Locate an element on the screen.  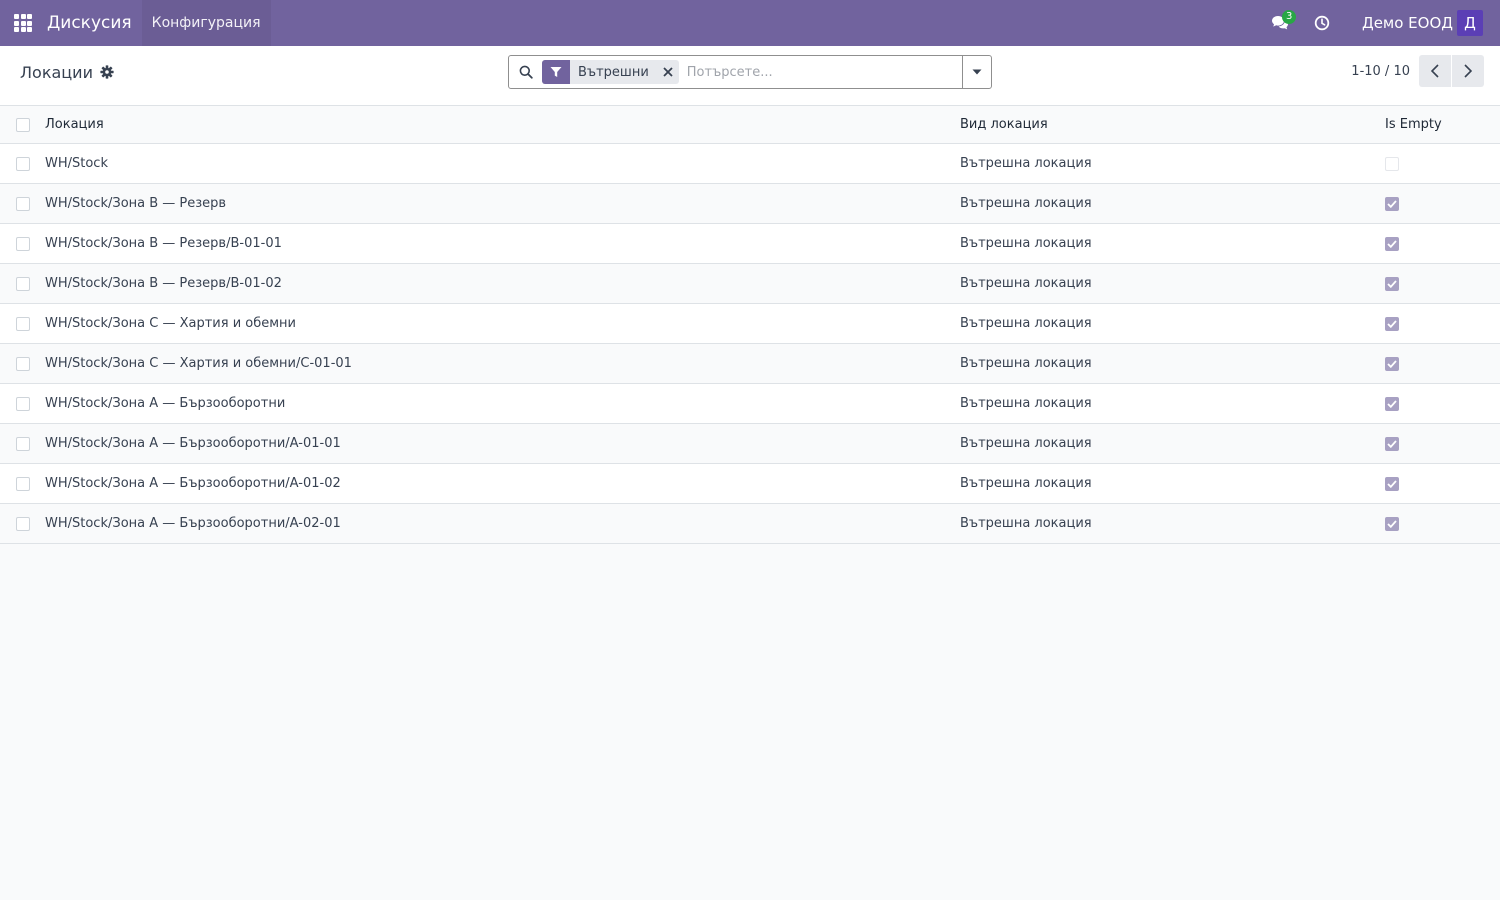
table-row: WH/Stock Вътрешна локация is located at coordinates (750, 164).